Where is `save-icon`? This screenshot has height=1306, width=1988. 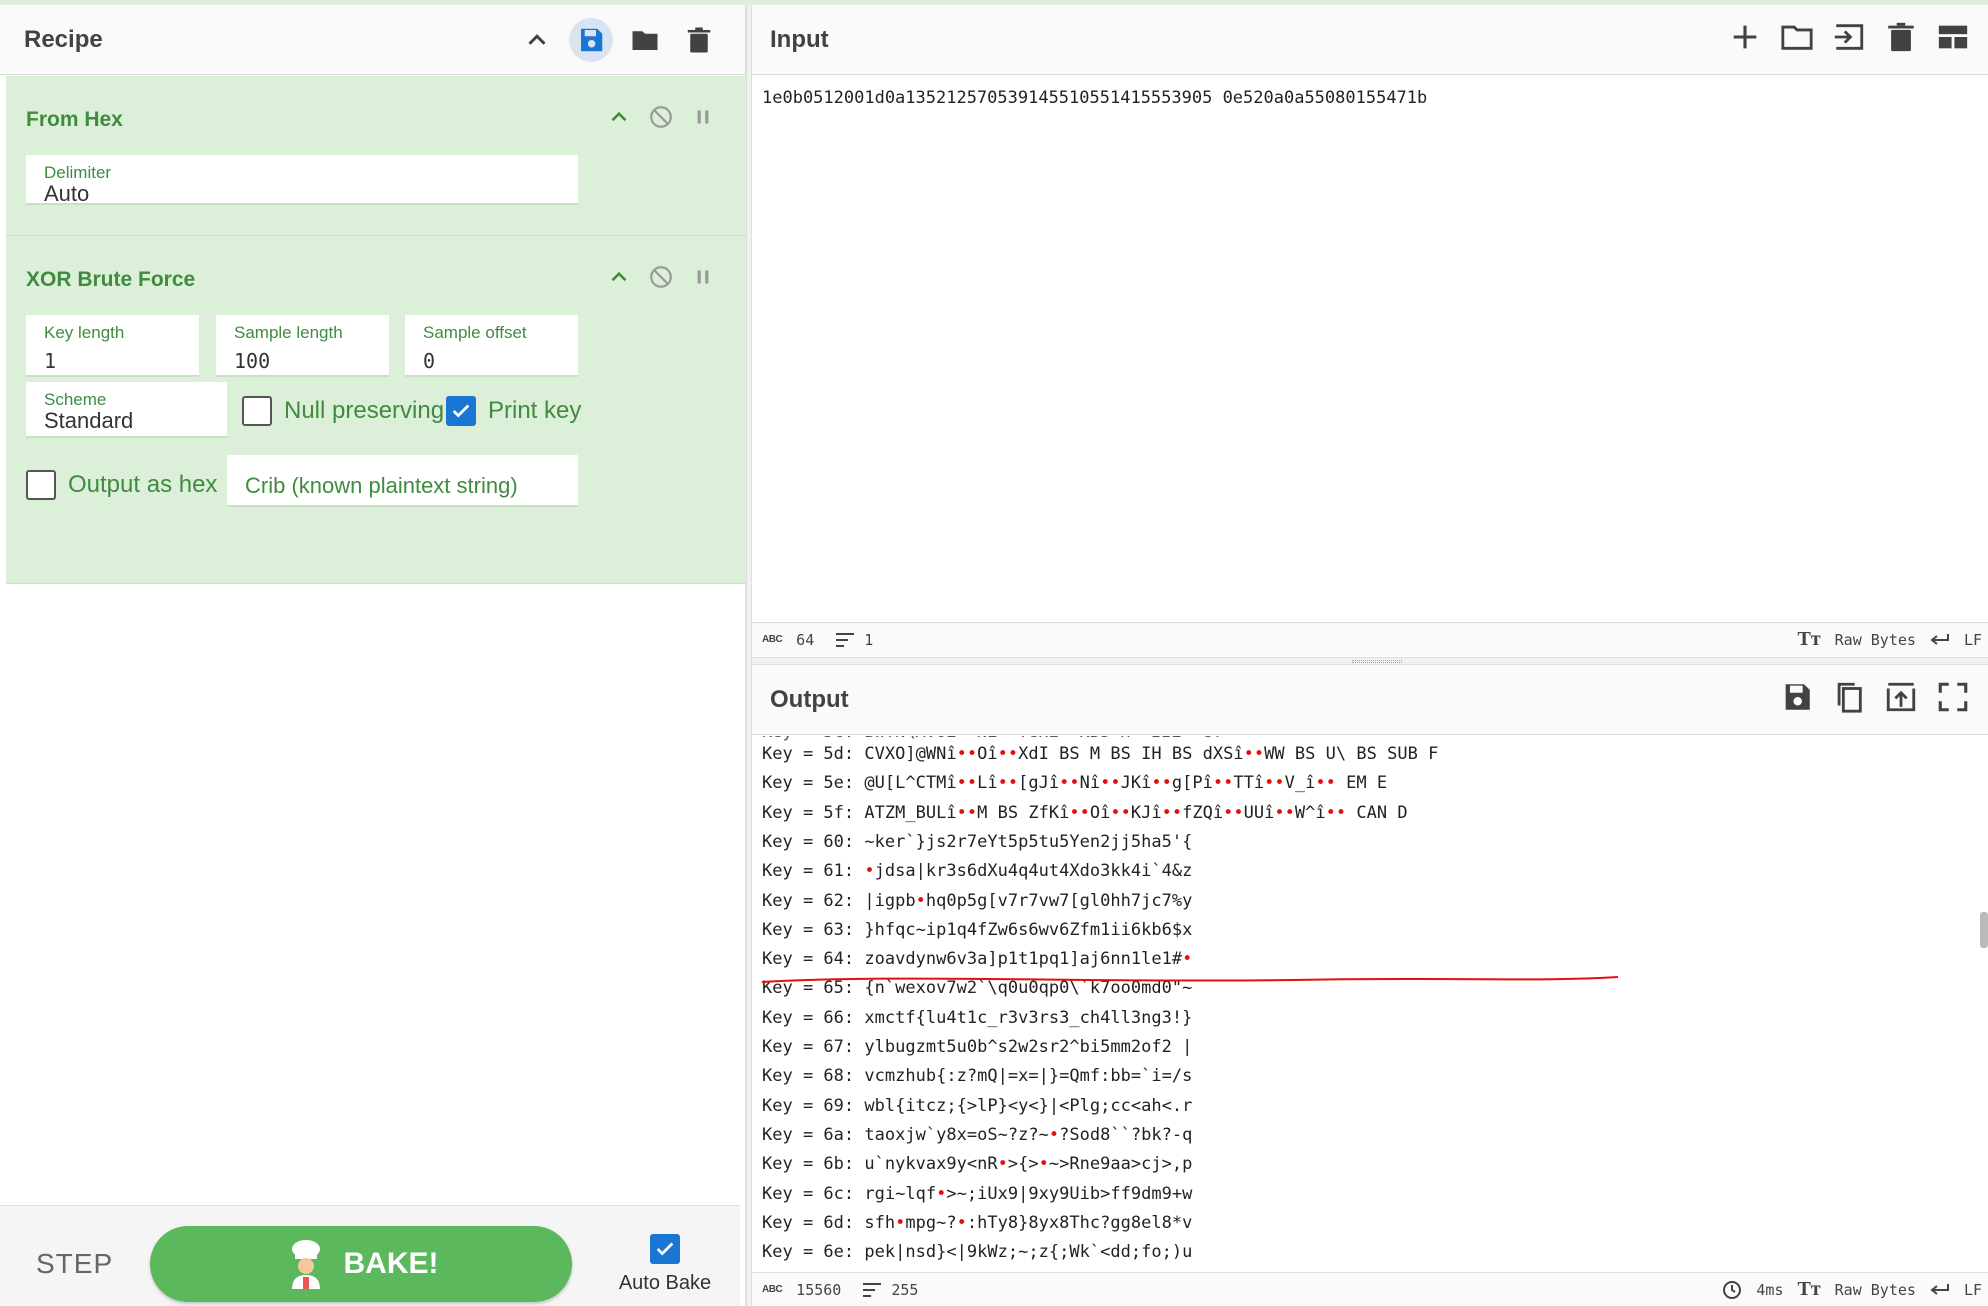
save-icon is located at coordinates (591, 39).